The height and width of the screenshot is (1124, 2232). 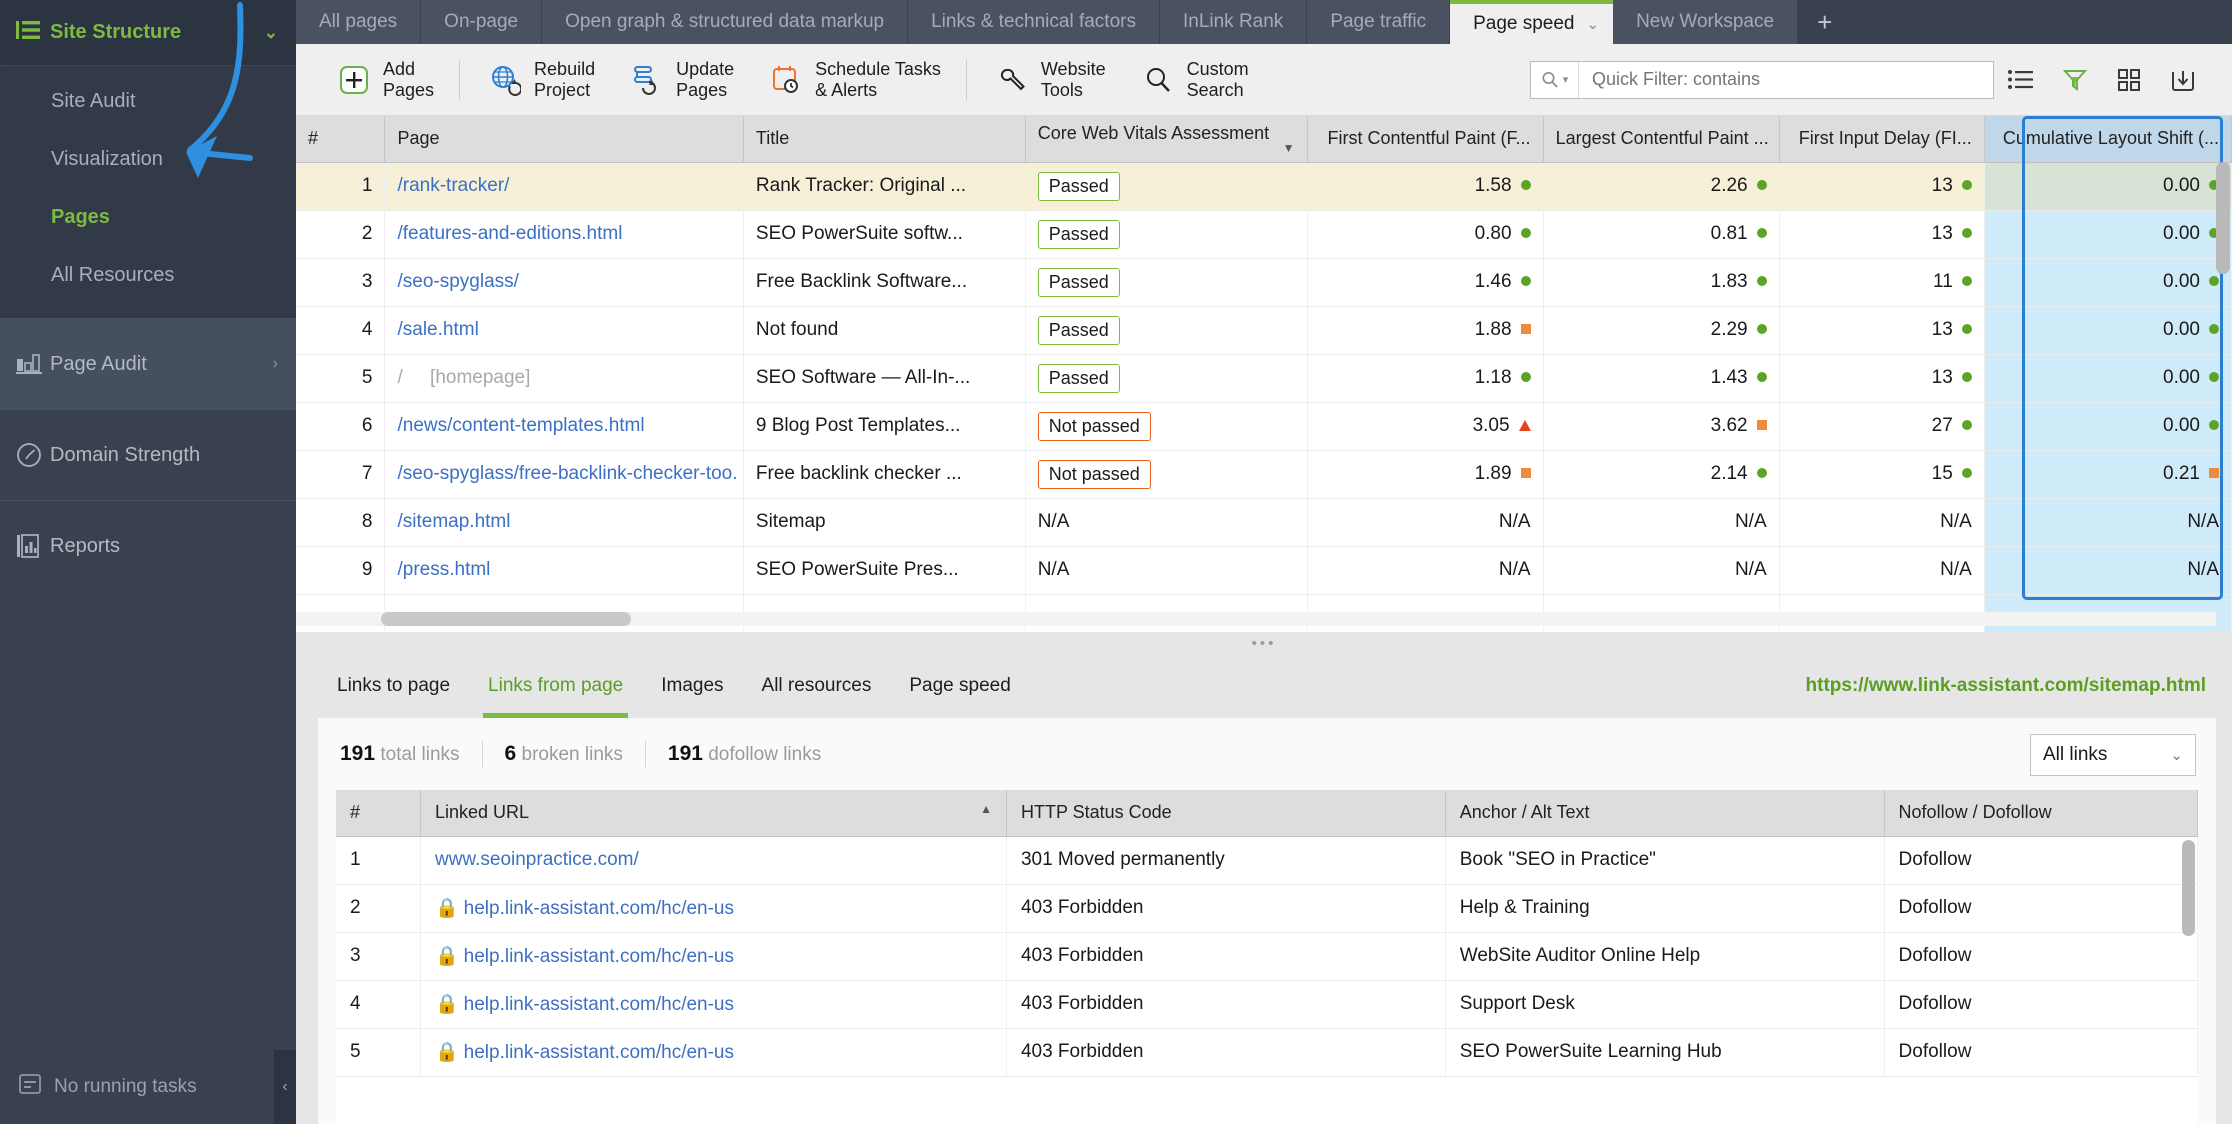 I want to click on cell-page: /seo-spyglass/free-backlink-checker-too., so click(x=564, y=474).